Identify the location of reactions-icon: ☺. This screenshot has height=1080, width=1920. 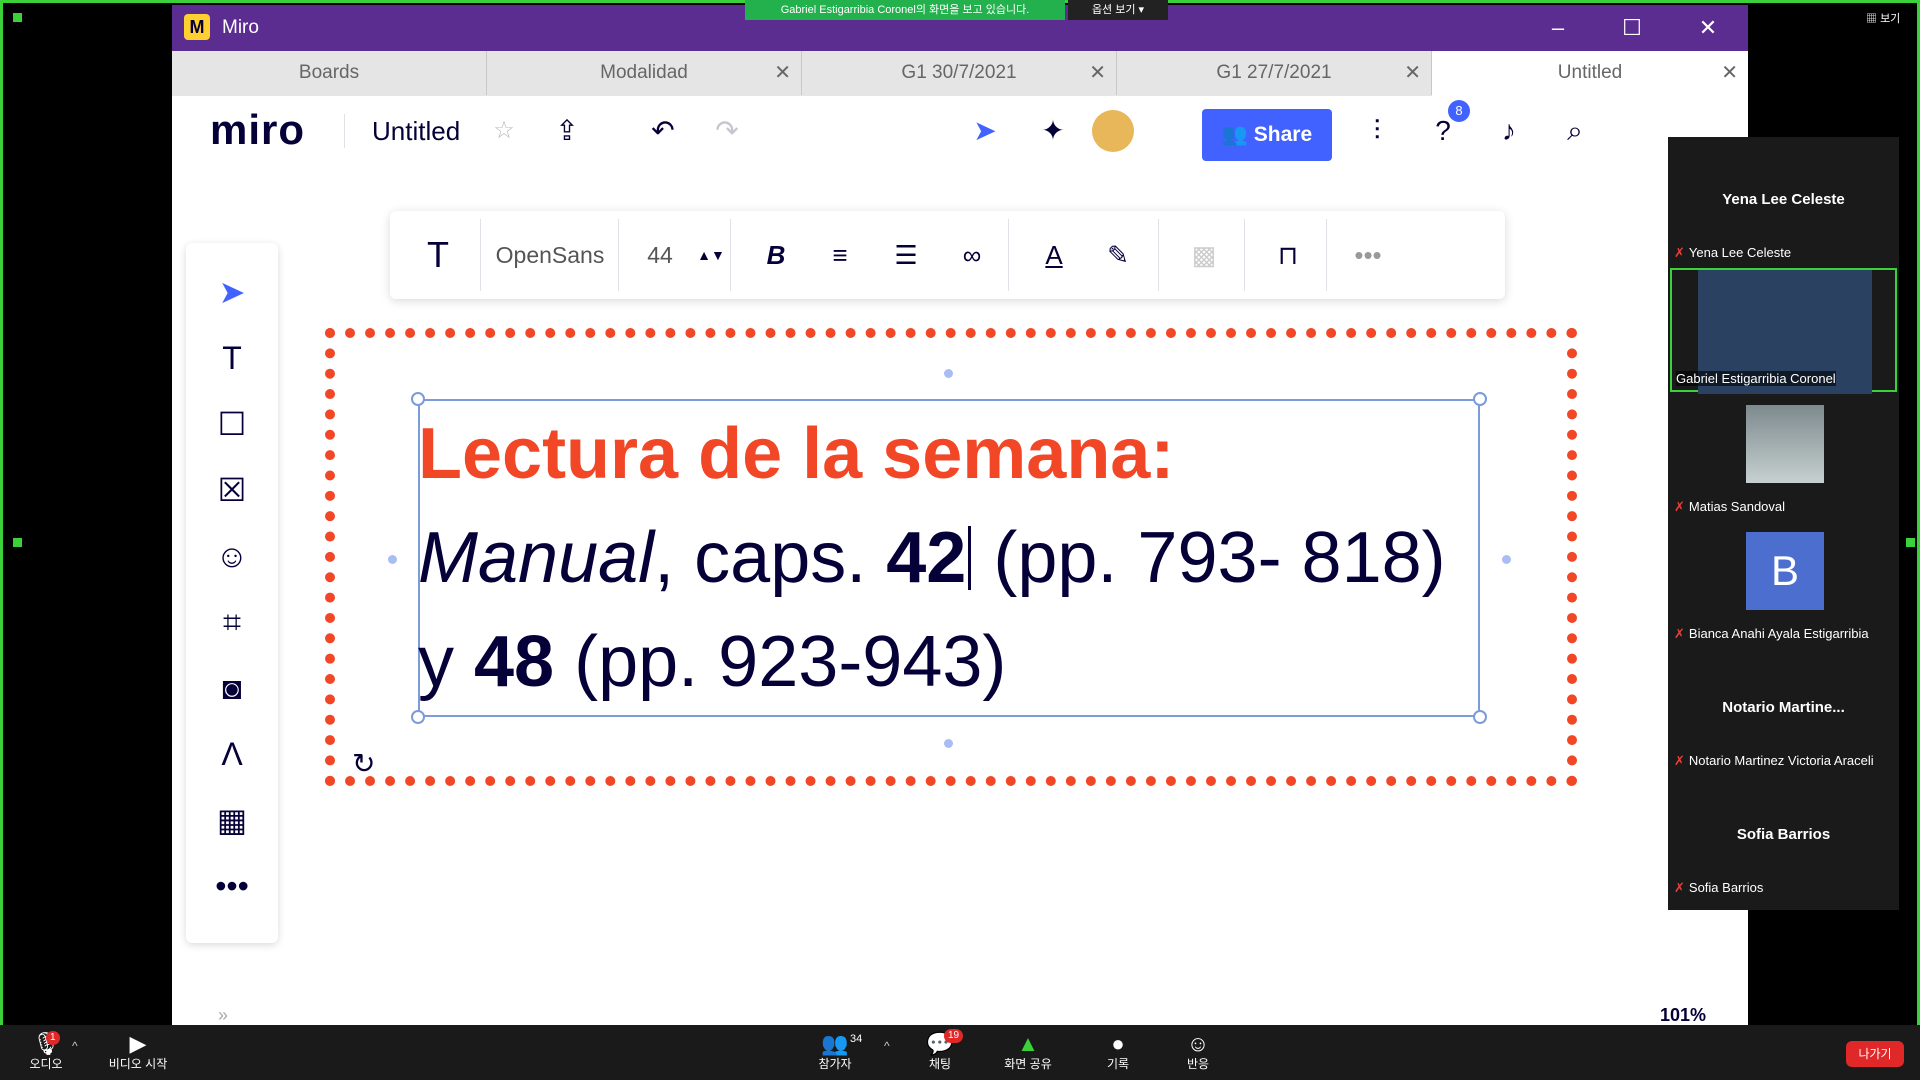
(1198, 1043).